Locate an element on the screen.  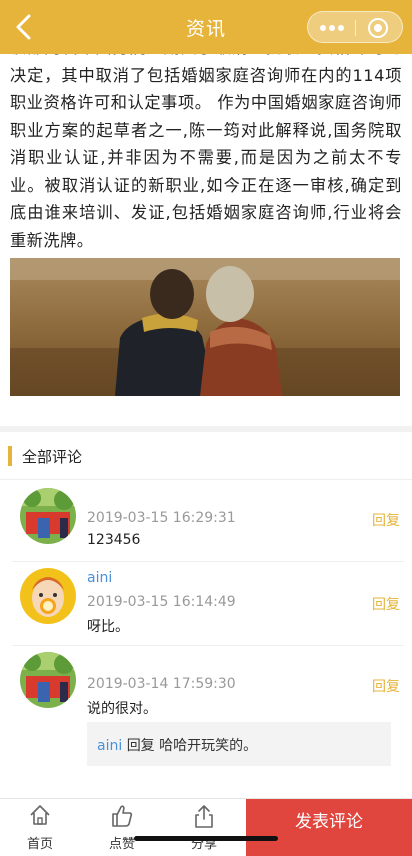
comment-time: 2019-03-15 16:14:49 is located at coordinates (161, 602).